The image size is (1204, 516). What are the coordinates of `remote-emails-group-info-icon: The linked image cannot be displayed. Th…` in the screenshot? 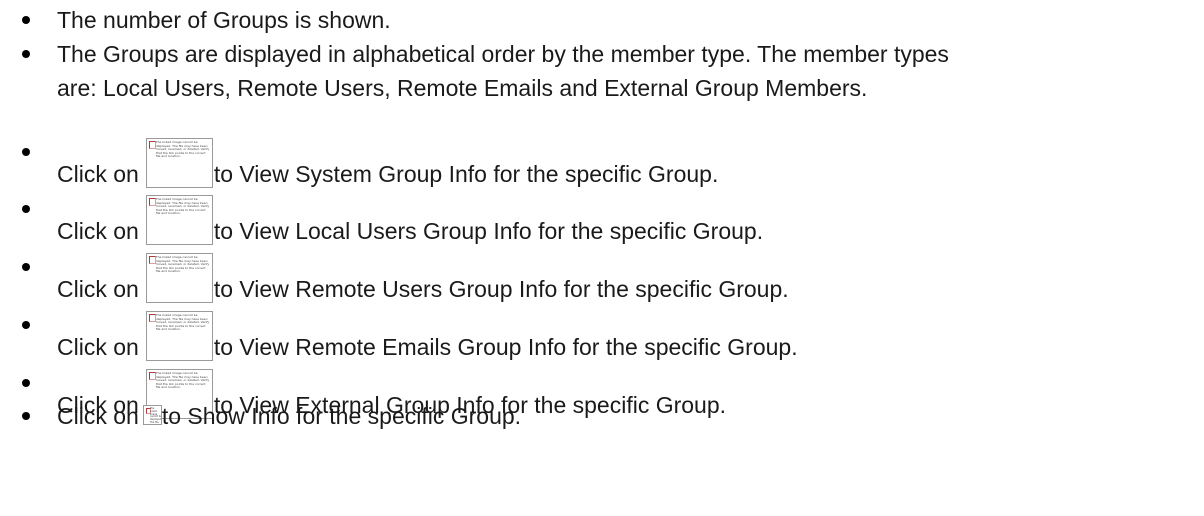 It's located at (179, 336).